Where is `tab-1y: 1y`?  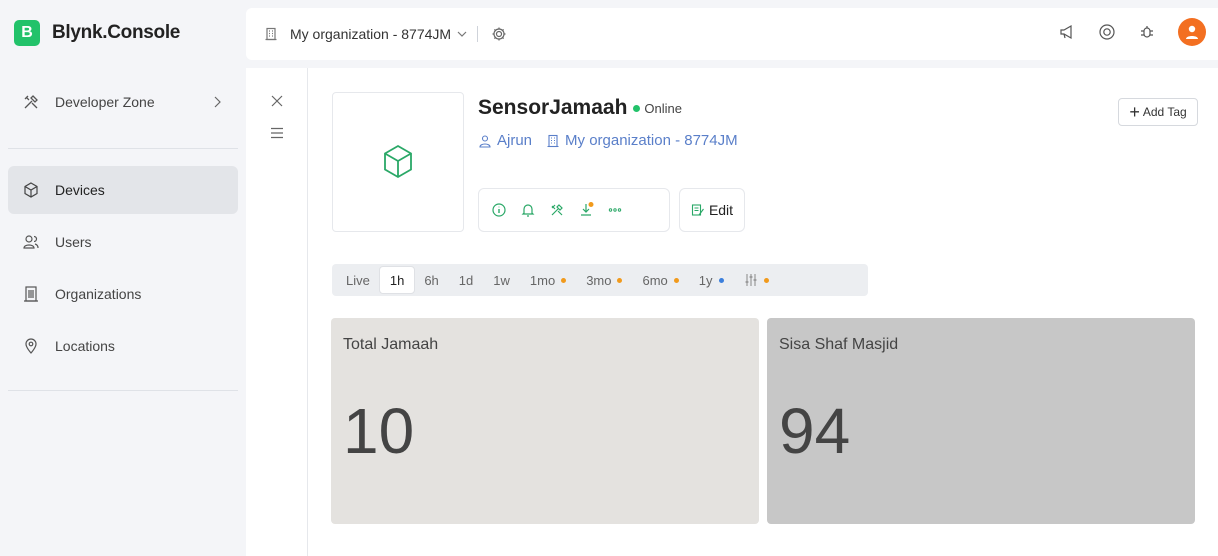
tab-1y: 1y is located at coordinates (711, 280).